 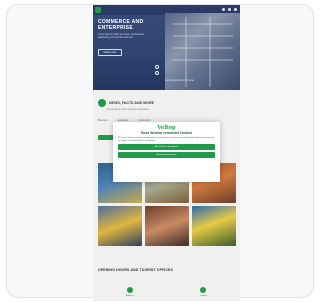 I want to click on slider-arrows, so click(x=157, y=70).